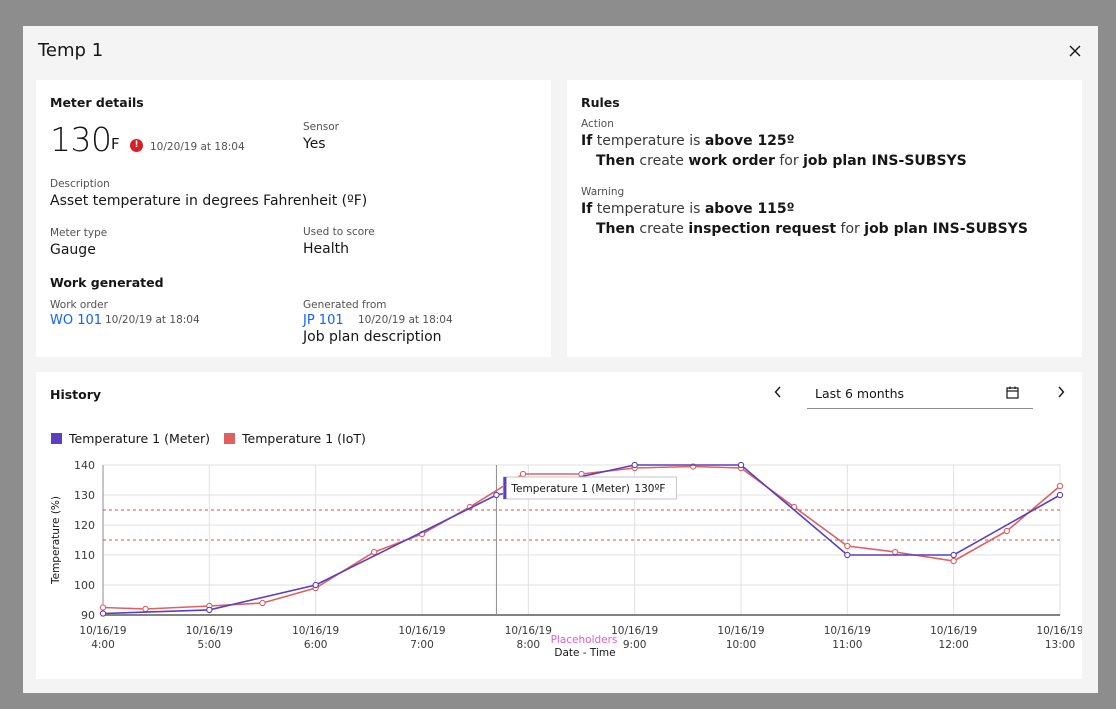  What do you see at coordinates (421, 638) in the screenshot?
I see `x-tick-label: 10/16/19 7:00` at bounding box center [421, 638].